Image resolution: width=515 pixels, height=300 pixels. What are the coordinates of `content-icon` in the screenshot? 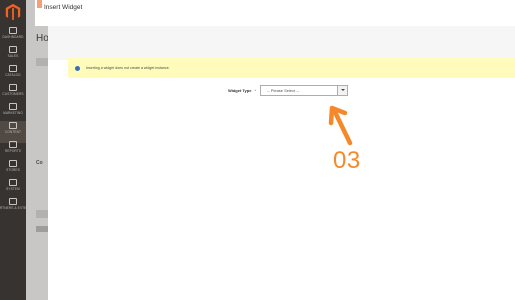 It's located at (13, 125).